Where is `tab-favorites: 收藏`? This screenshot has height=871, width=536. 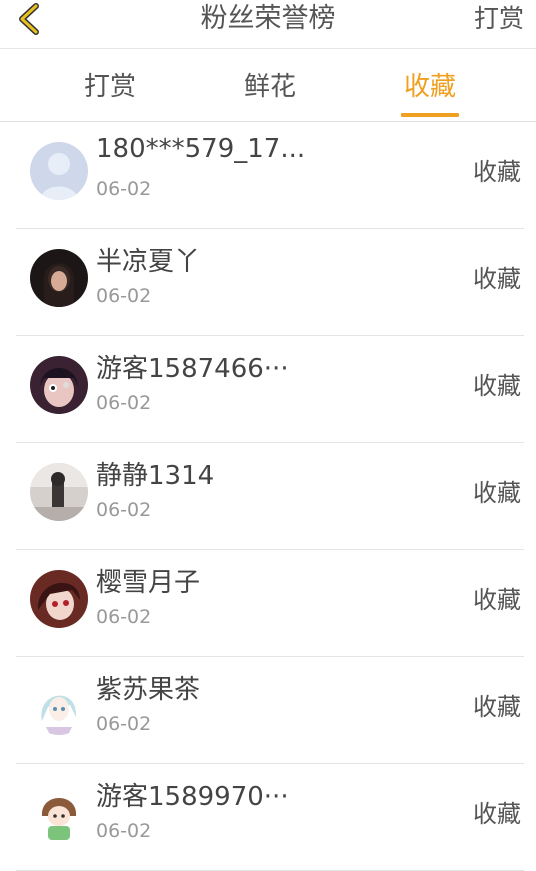
tab-favorites: 收藏 is located at coordinates (430, 85).